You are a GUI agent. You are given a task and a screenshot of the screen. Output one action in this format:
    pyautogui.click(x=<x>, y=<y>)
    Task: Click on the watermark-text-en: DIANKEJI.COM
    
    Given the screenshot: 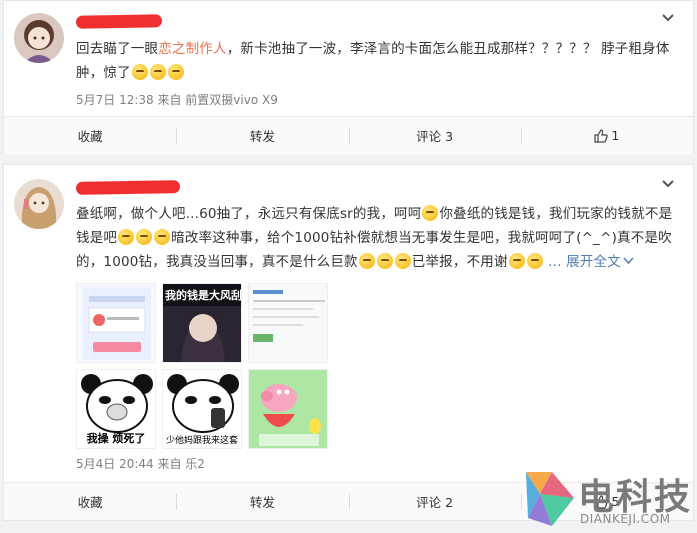 What is the action you would take?
    pyautogui.click(x=625, y=519)
    